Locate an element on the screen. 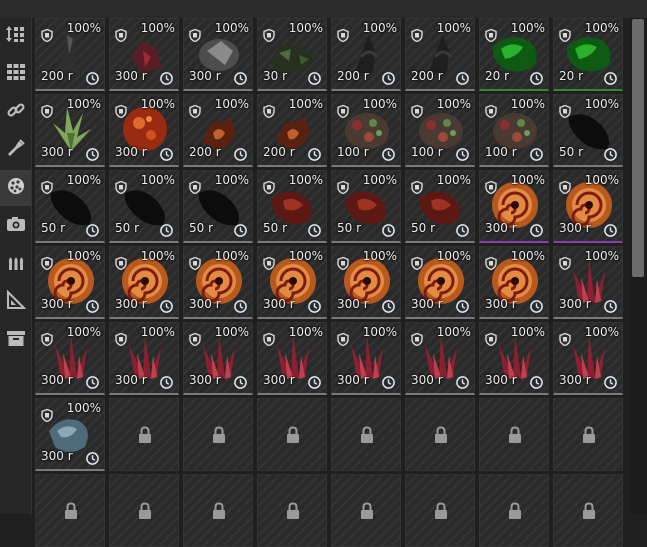 The height and width of the screenshot is (547, 647). sidebar-tab-camera is located at coordinates (15, 226).